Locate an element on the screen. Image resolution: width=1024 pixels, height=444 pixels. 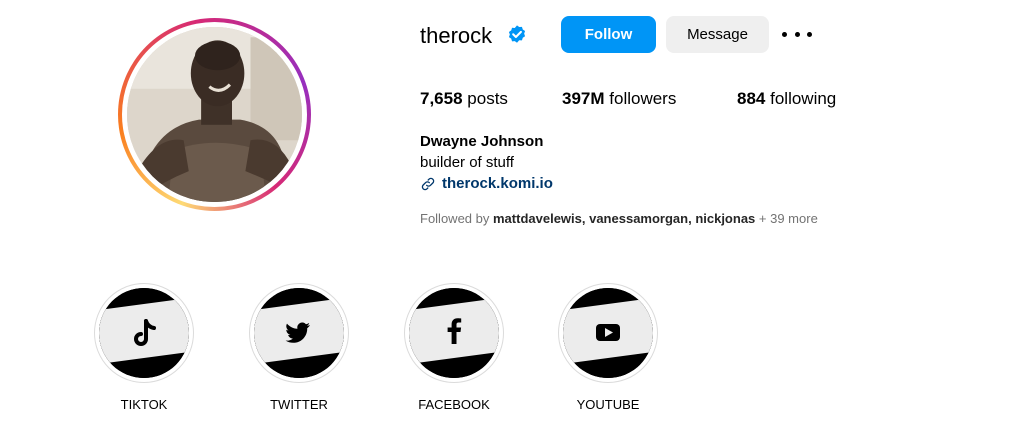
youtube-icon is located at coordinates (608, 333).